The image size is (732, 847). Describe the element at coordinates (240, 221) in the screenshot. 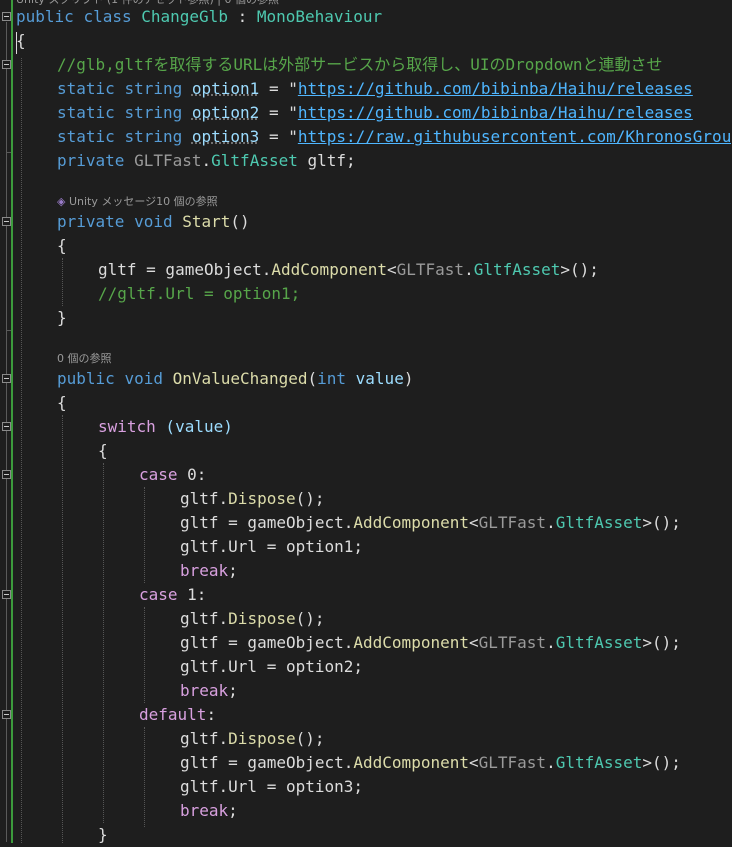

I see `parens: ()` at that location.